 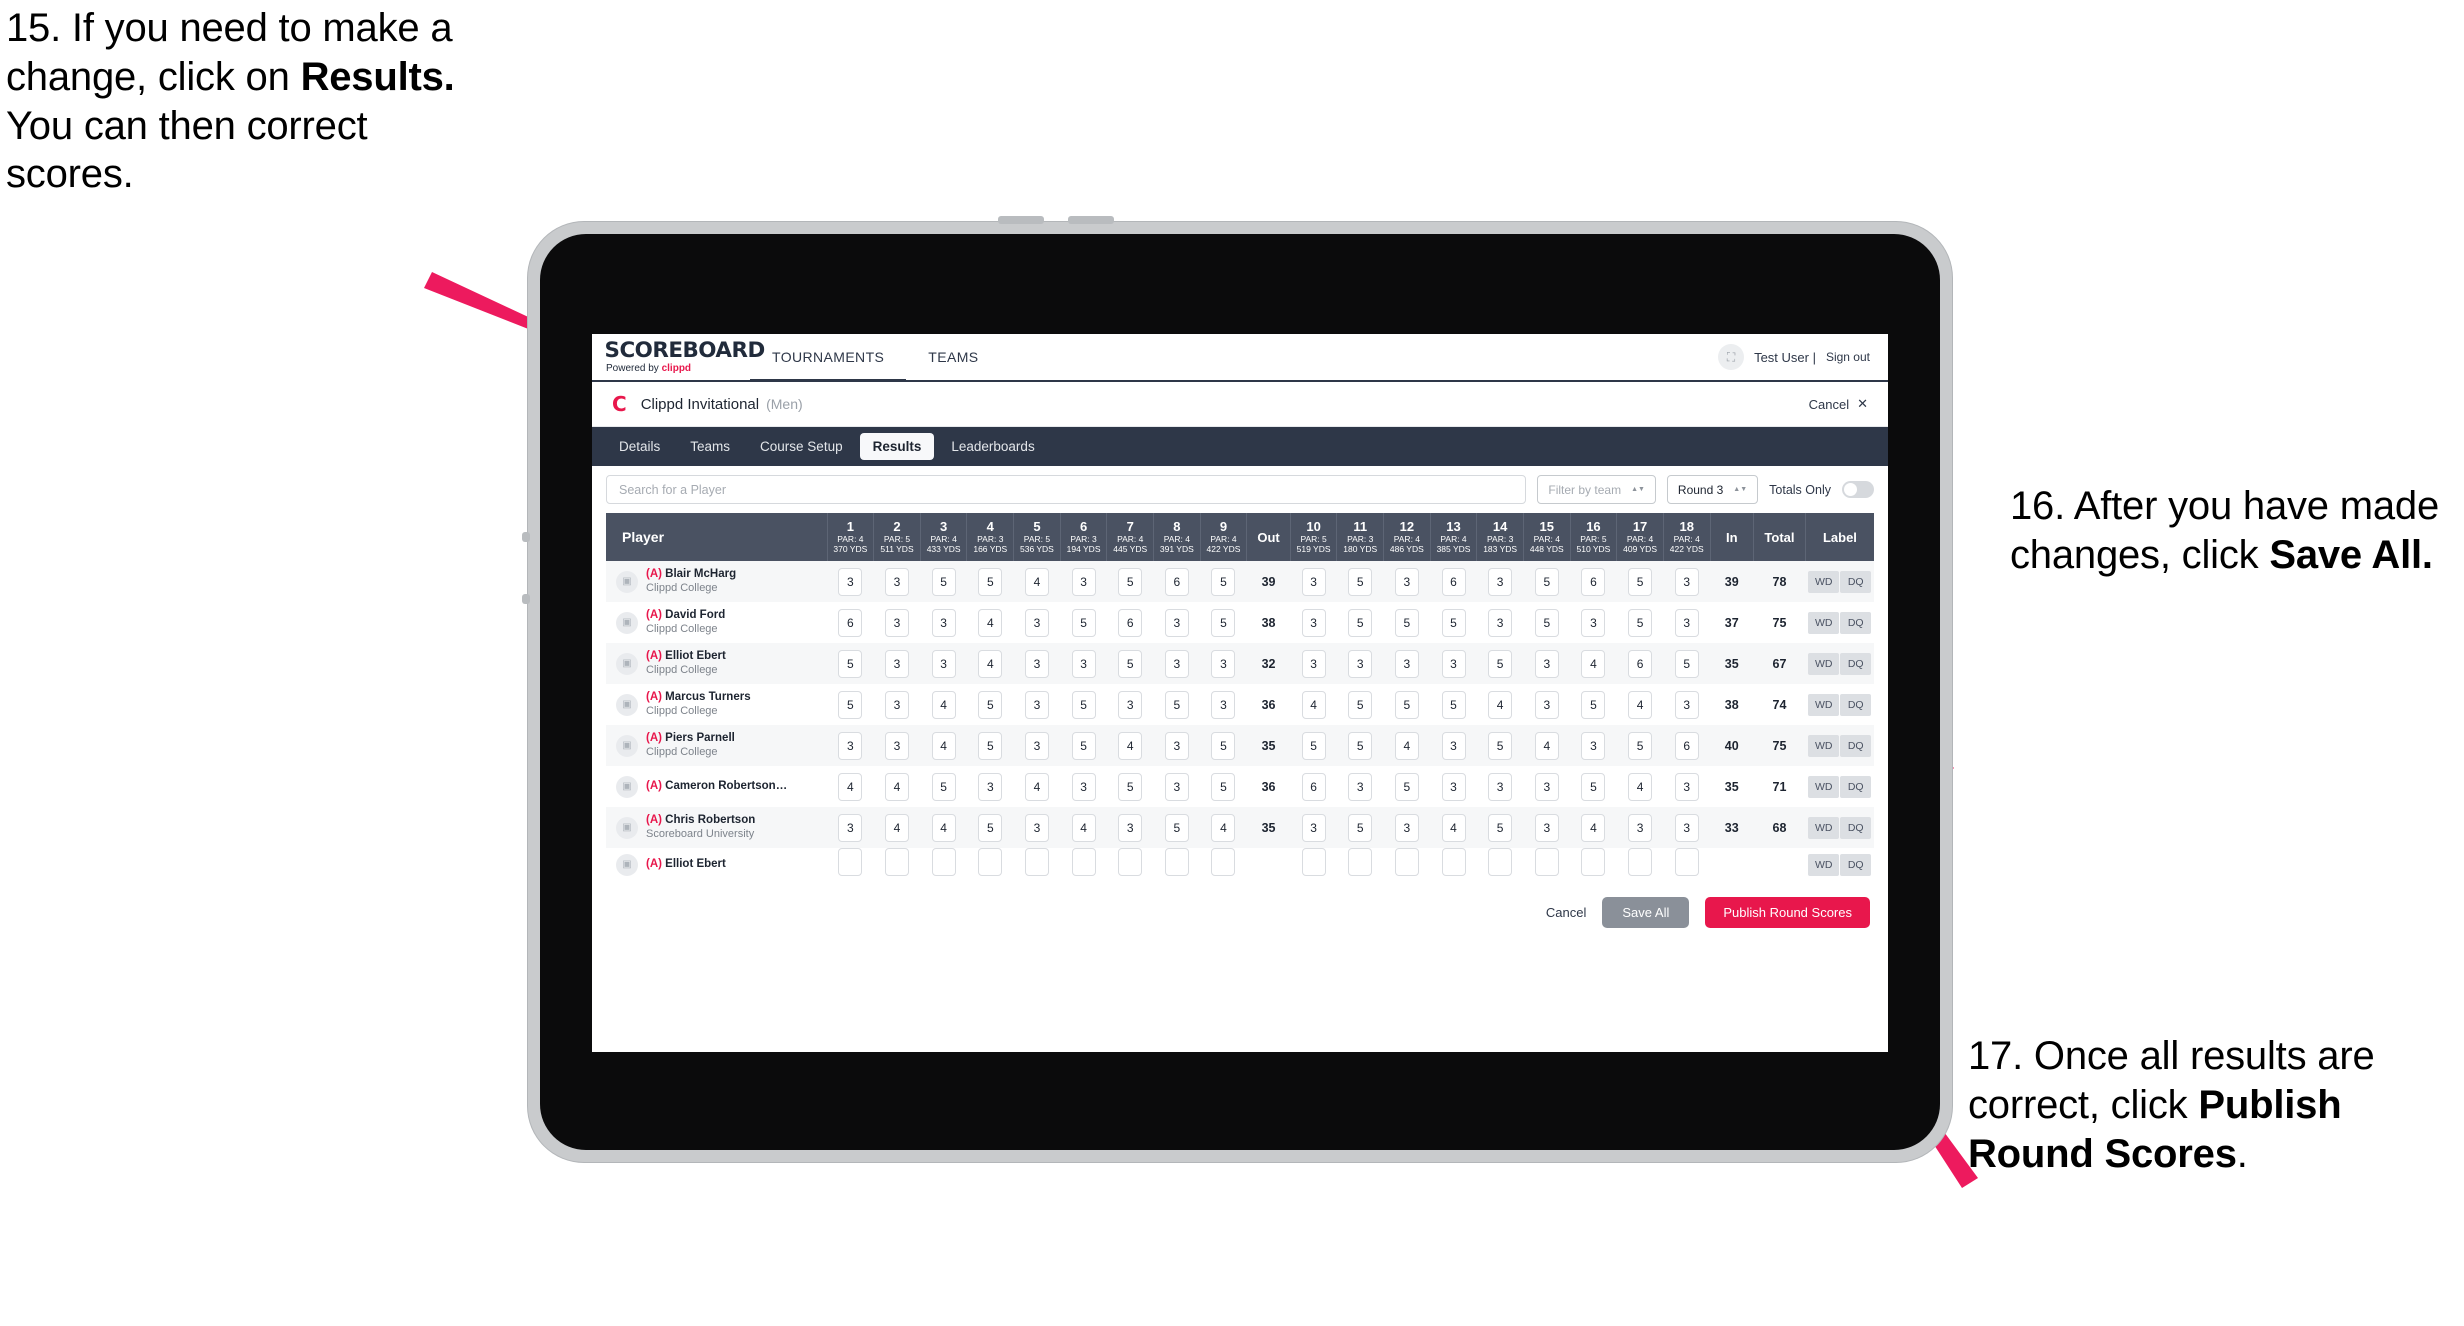 I want to click on score-cell-hole-16: 3, so click(x=1593, y=745).